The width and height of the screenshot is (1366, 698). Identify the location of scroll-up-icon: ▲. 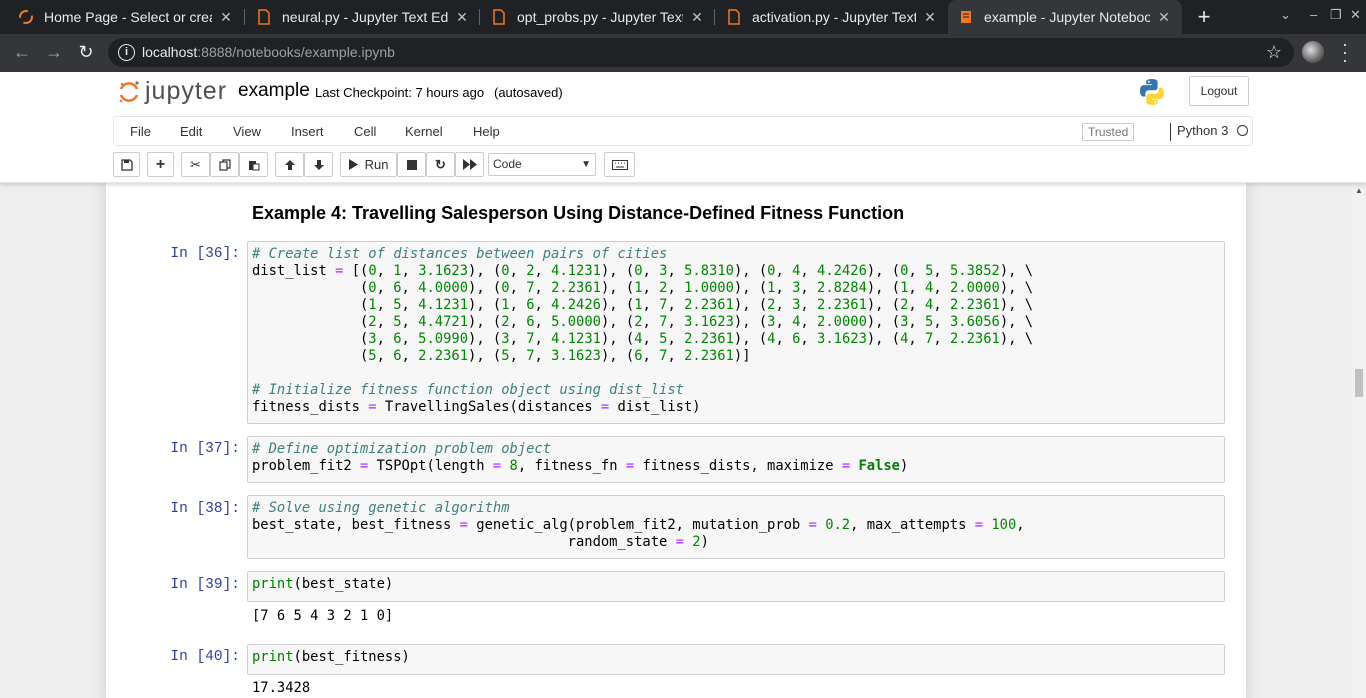
(1359, 190).